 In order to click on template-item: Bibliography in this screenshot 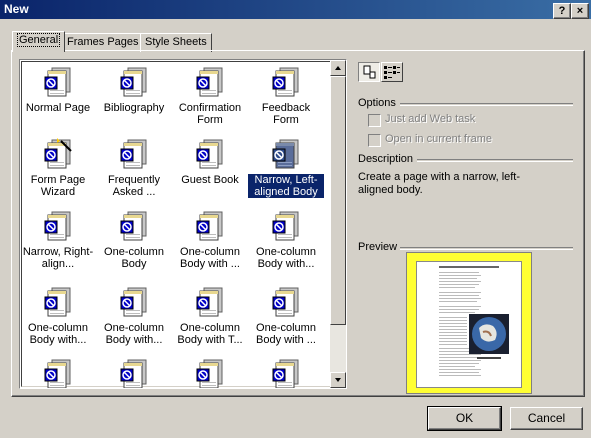, I will do `click(134, 90)`.